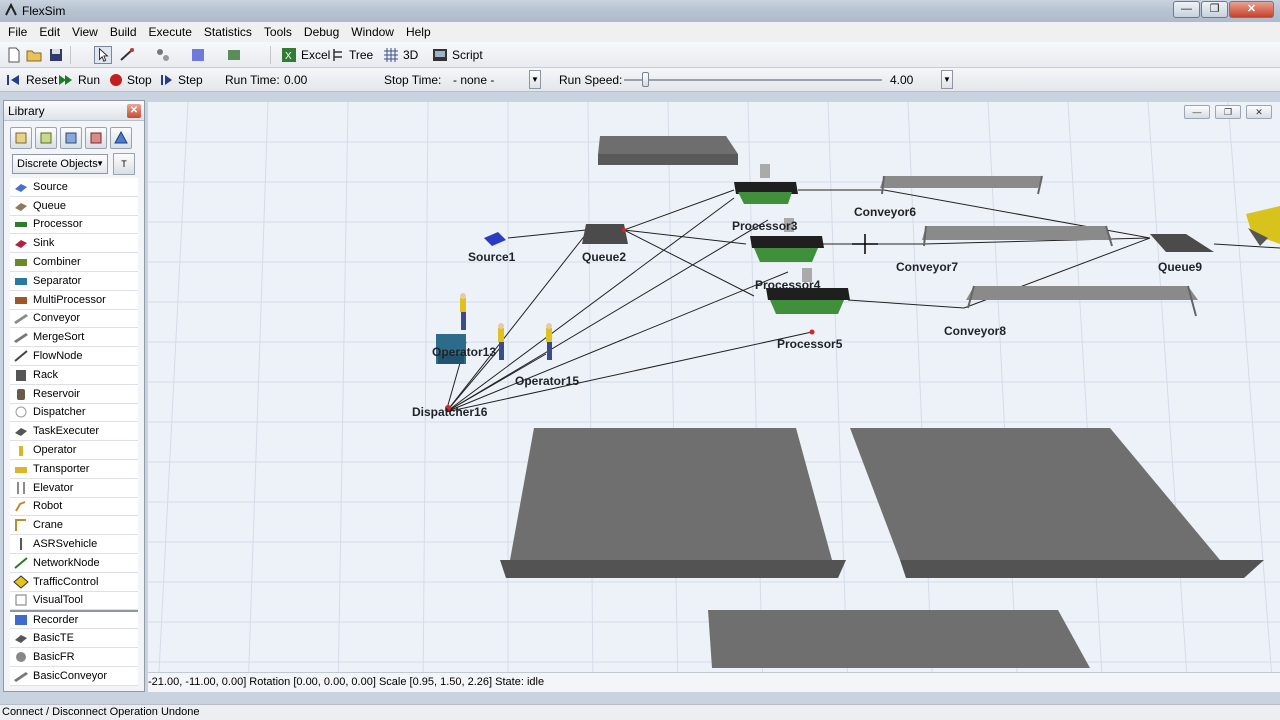  I want to click on menu-debug: Debug, so click(321, 32).